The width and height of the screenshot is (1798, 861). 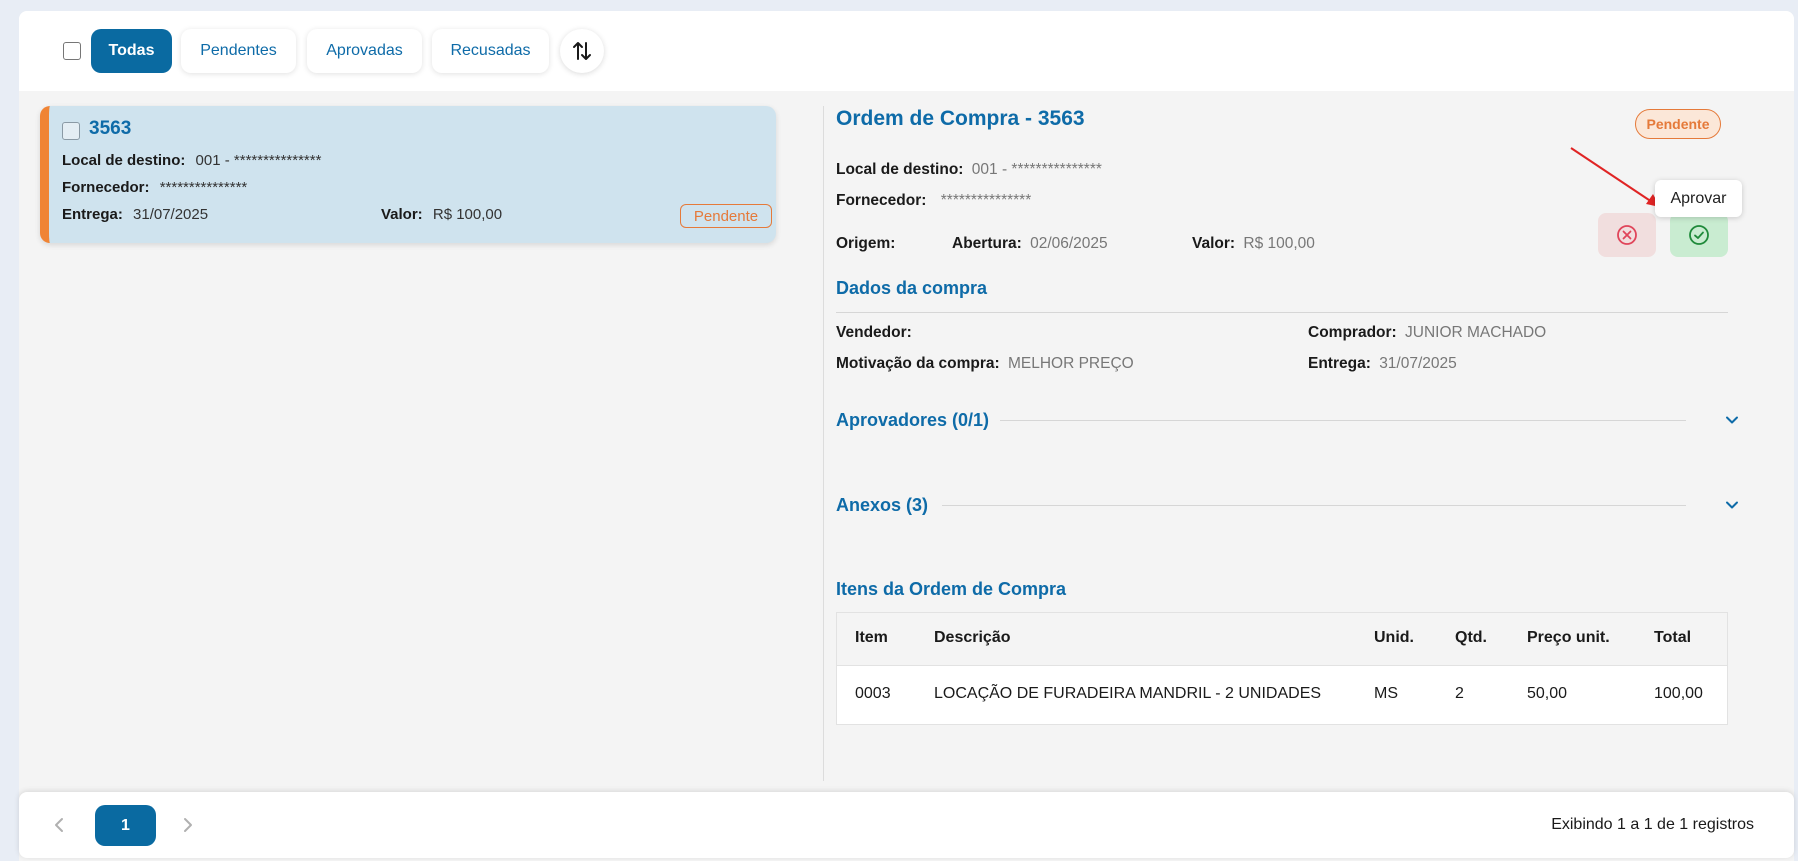 I want to click on sort-arrows-icon, so click(x=582, y=51).